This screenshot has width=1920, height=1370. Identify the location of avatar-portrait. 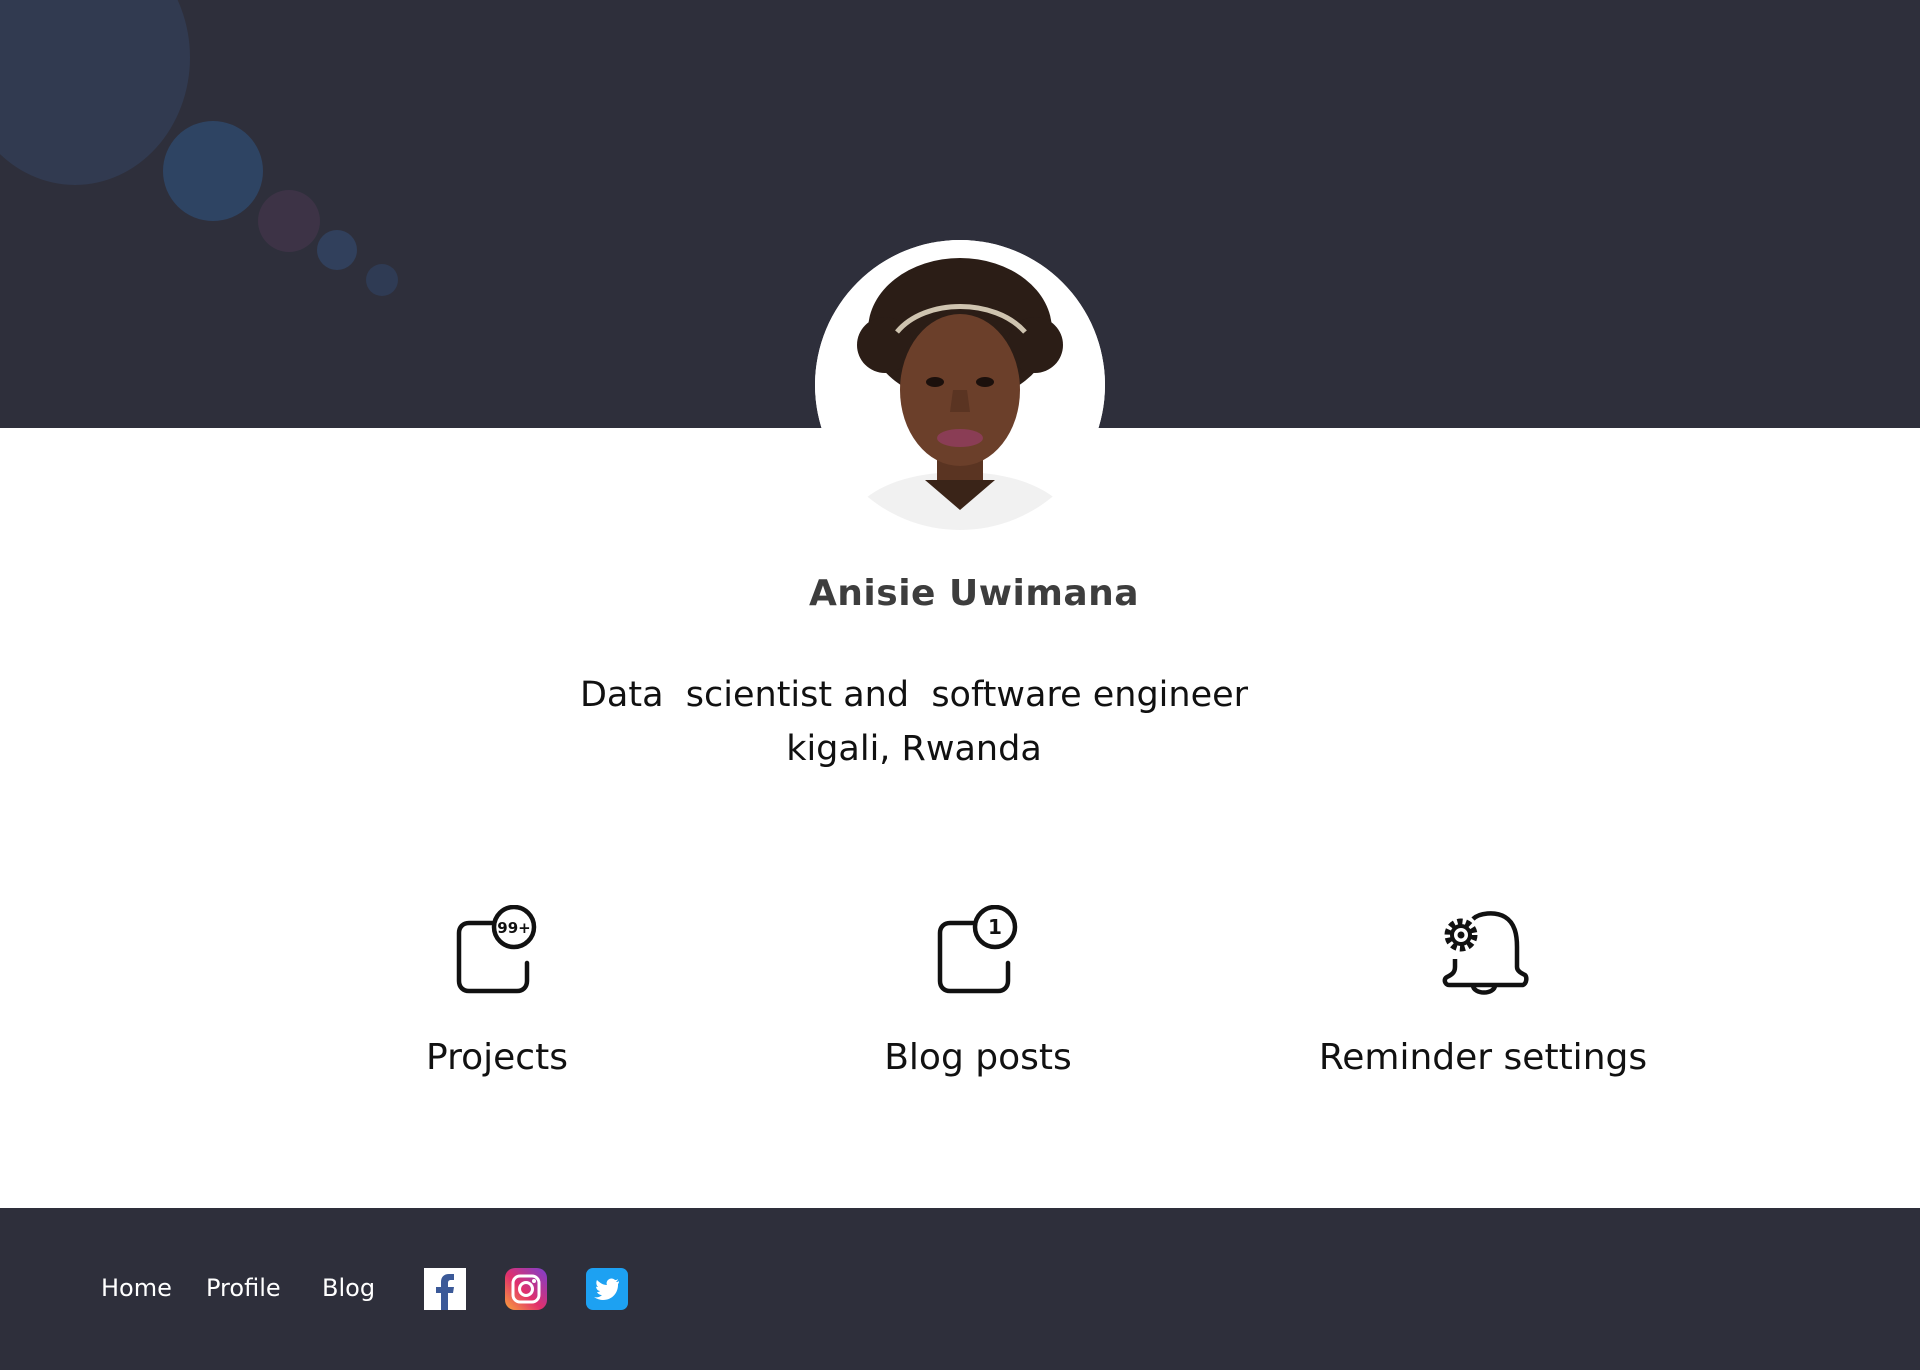
(960, 385).